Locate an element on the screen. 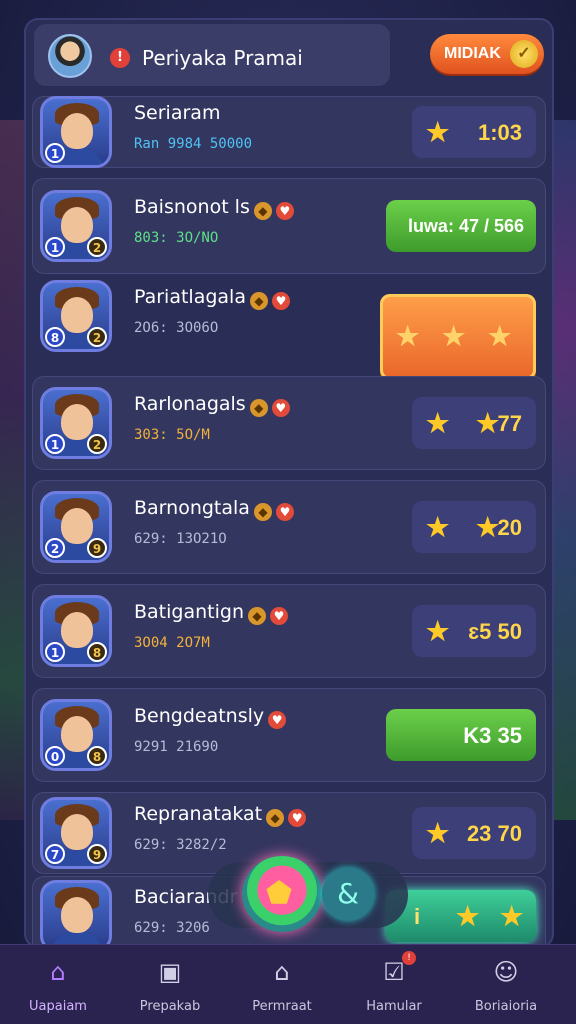  user-avatar is located at coordinates (70, 56).